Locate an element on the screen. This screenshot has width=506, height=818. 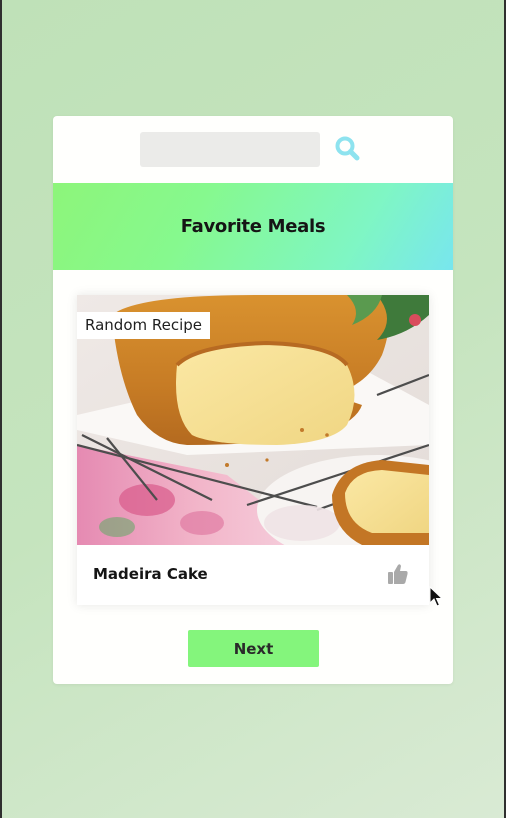
header-banner: Favorite Meals is located at coordinates (253, 226).